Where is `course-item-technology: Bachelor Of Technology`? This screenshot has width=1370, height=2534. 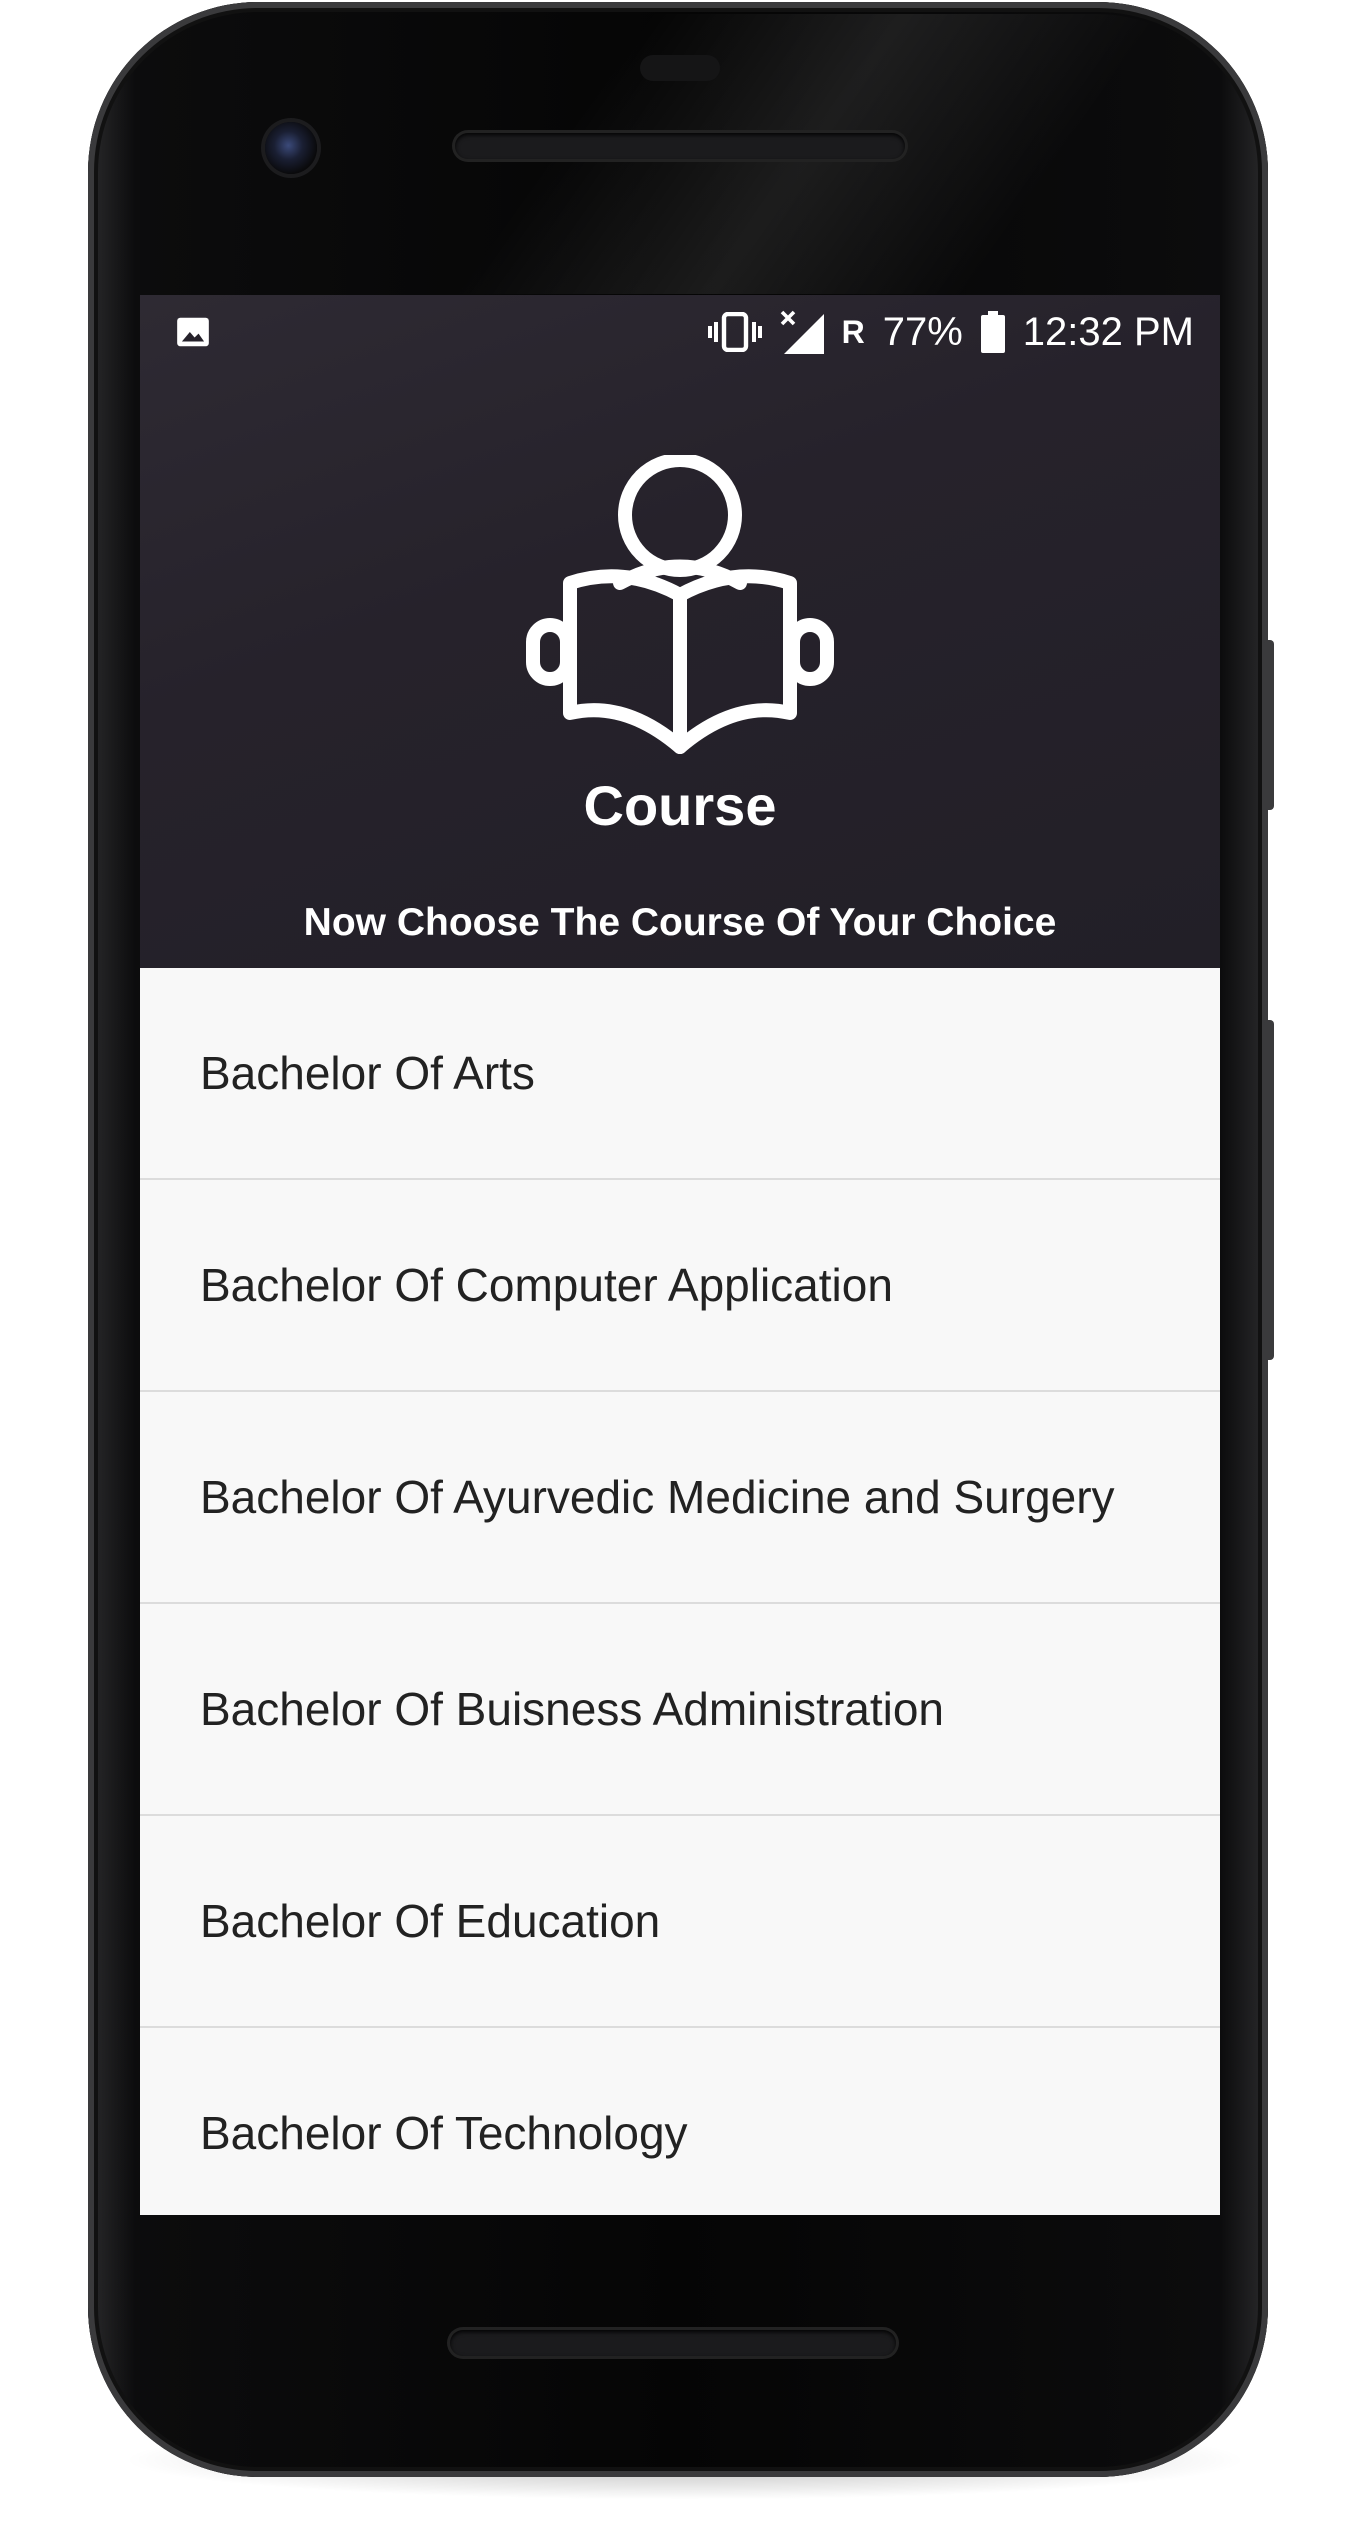
course-item-technology: Bachelor Of Technology is located at coordinates (680, 2121).